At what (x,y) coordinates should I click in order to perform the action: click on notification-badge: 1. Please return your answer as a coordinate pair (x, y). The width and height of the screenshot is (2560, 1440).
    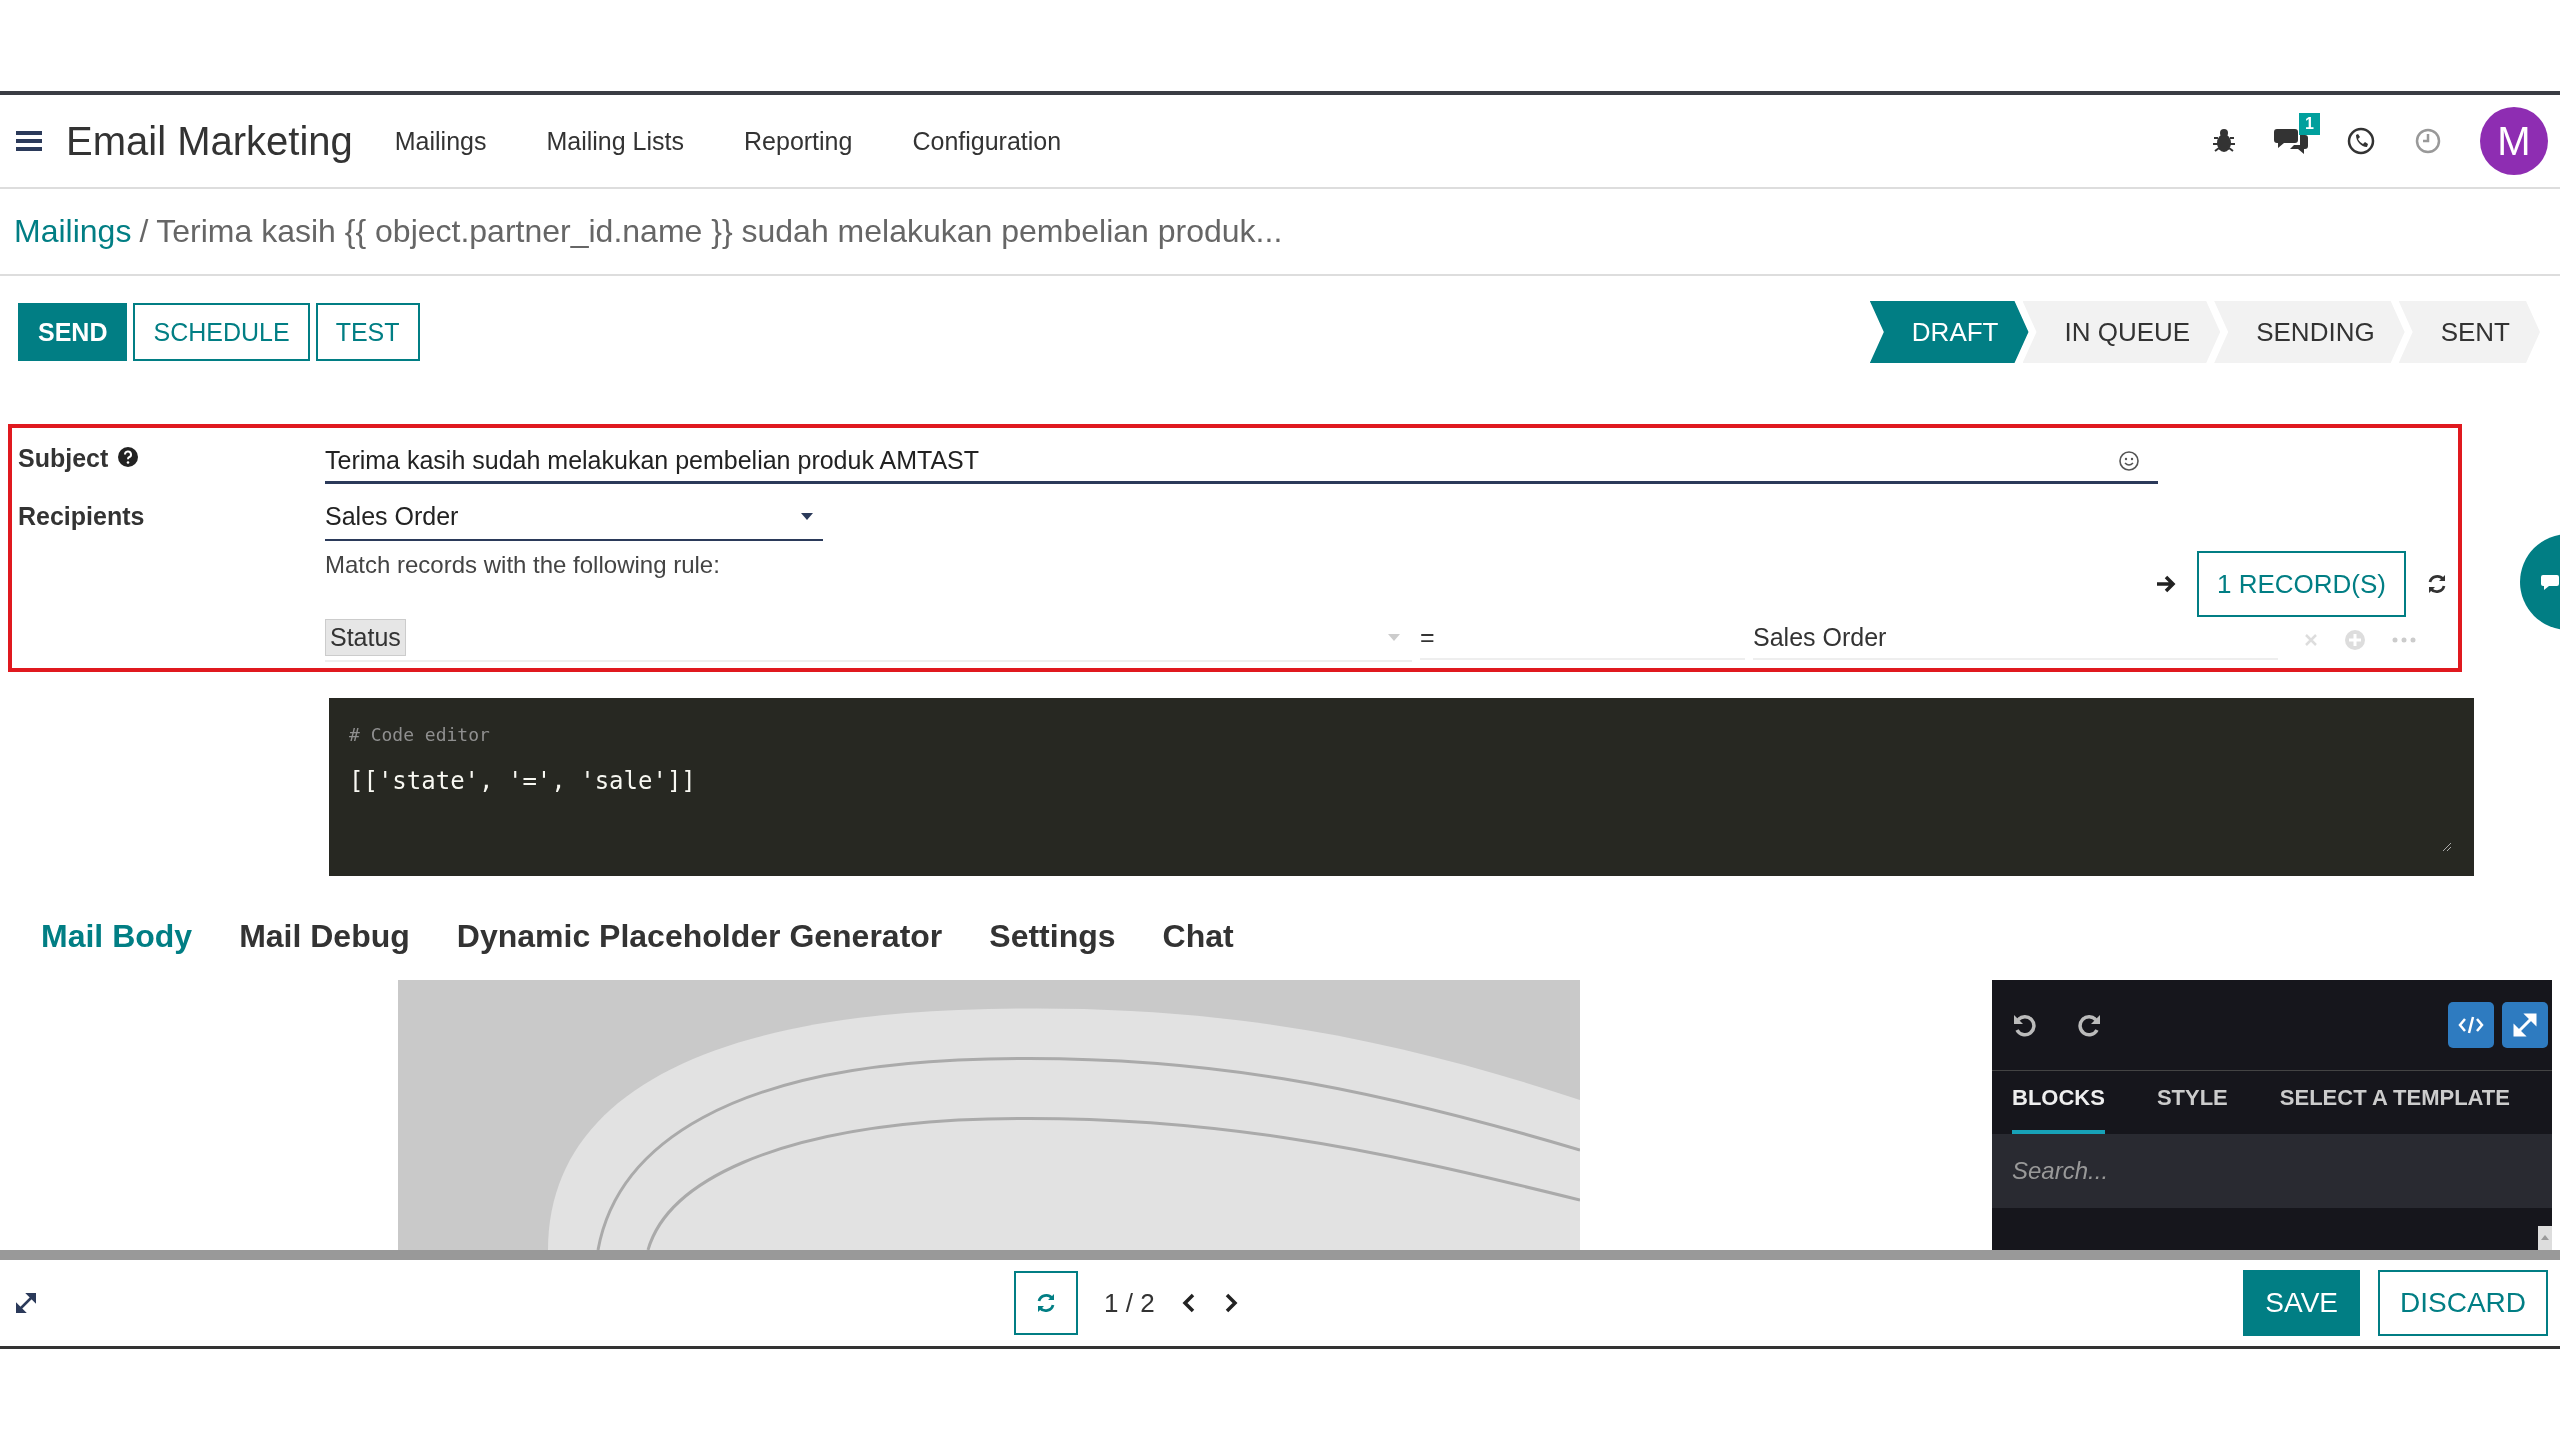
    Looking at the image, I should click on (2309, 124).